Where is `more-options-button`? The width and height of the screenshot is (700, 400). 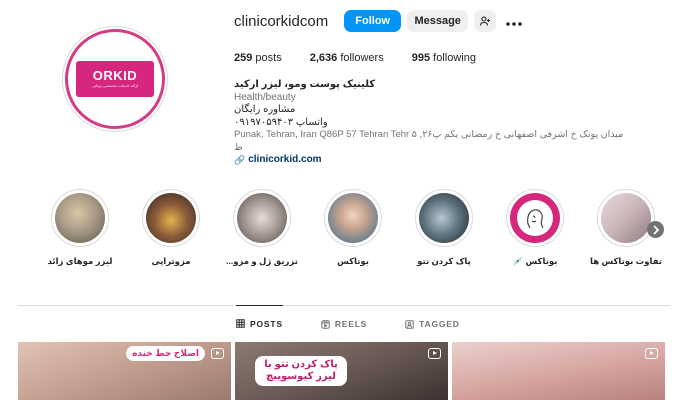 more-options-button is located at coordinates (514, 21).